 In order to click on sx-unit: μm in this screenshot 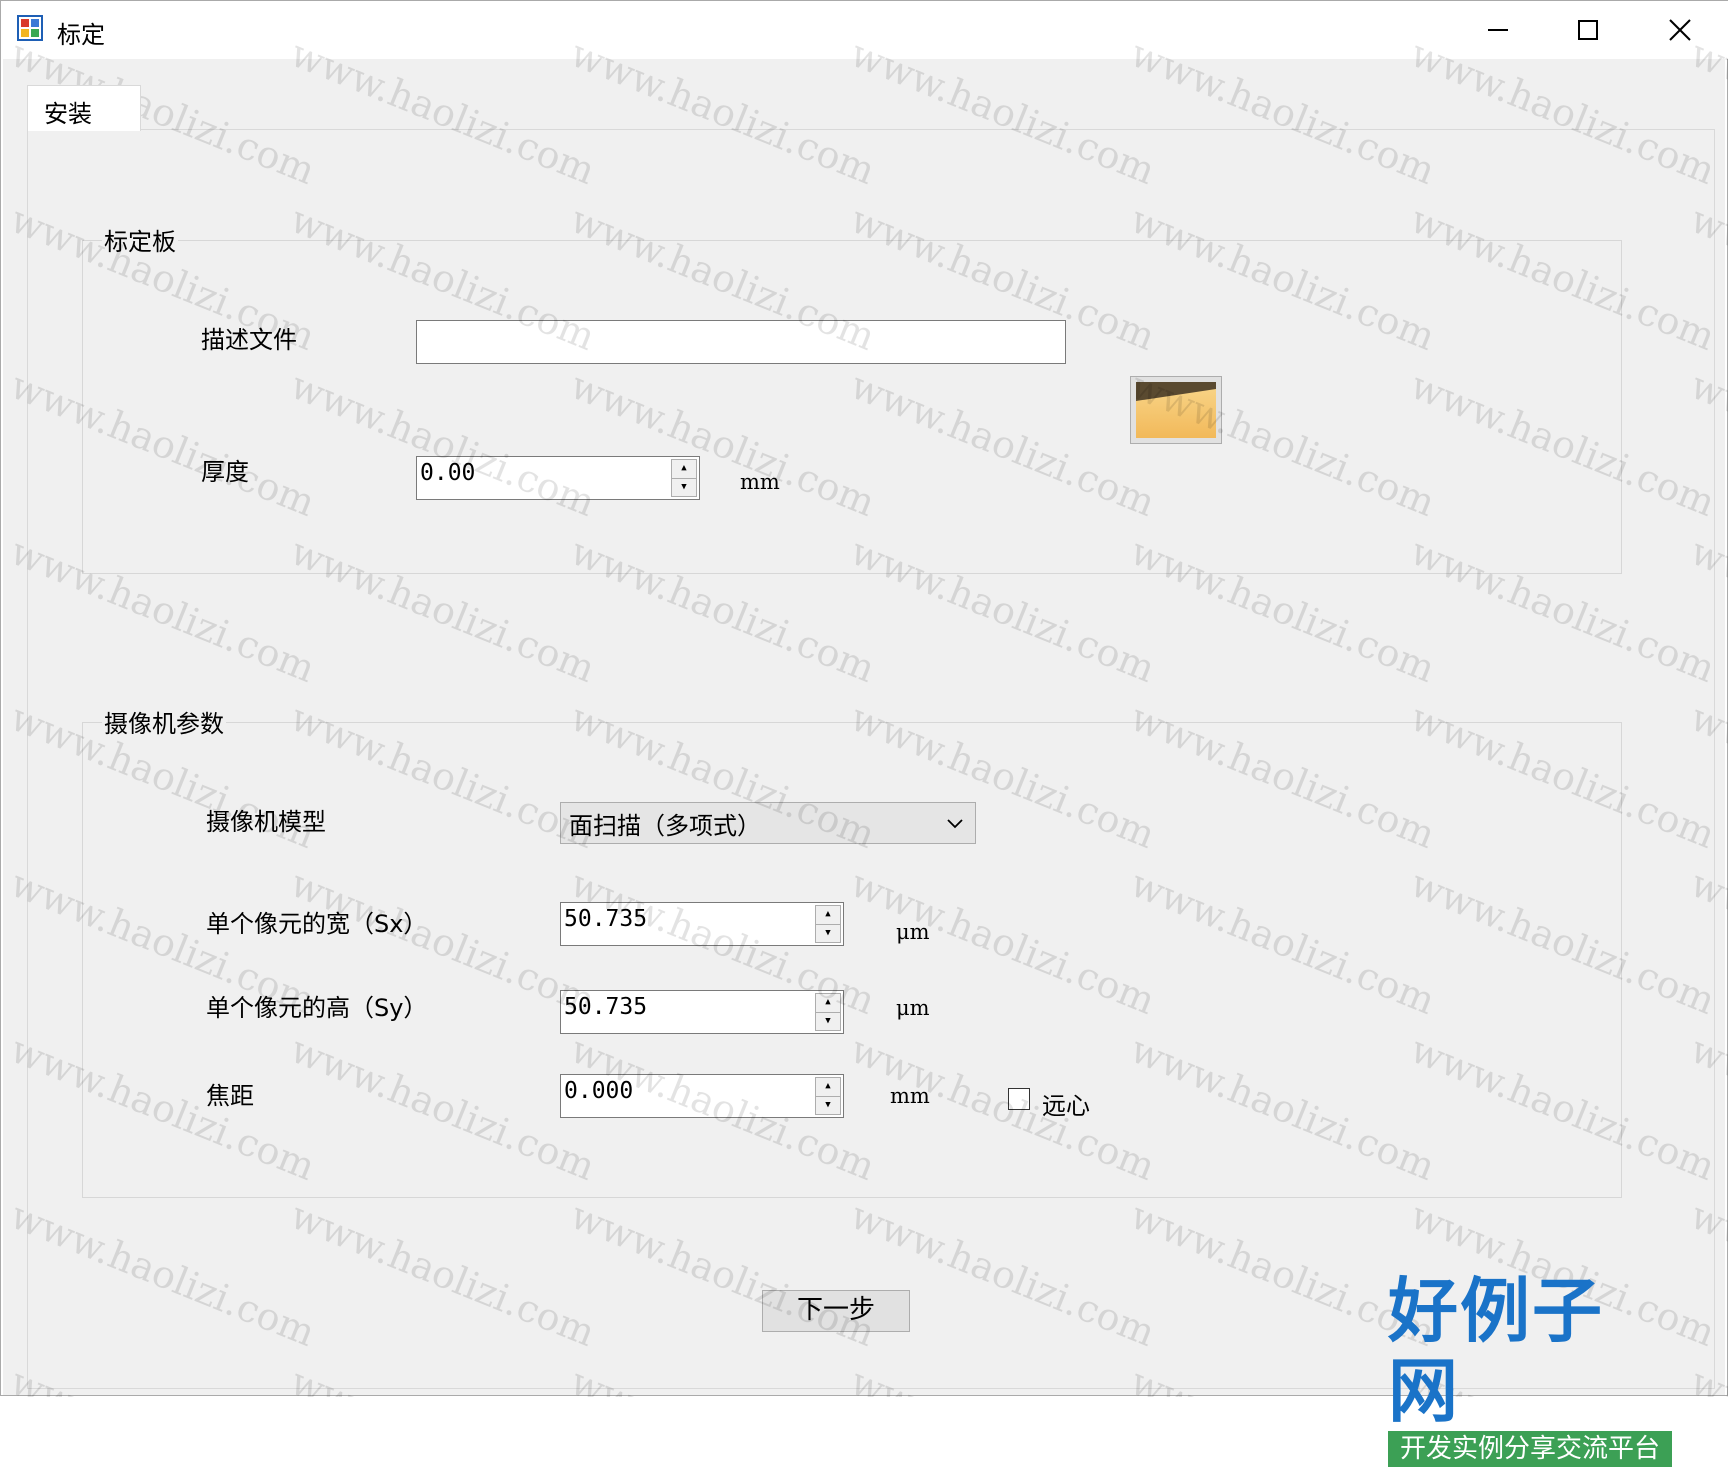, I will do `click(913, 932)`.